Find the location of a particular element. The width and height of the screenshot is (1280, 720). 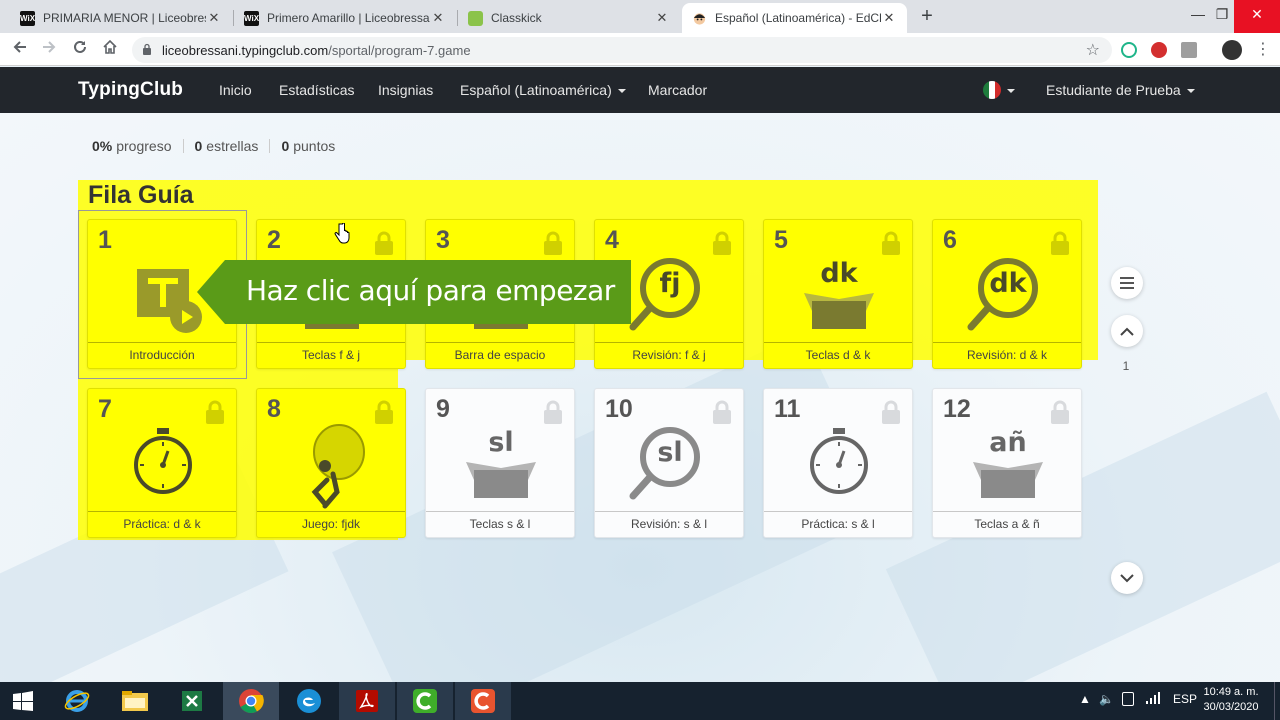

page-indicator: 1 is located at coordinates (1126, 366).